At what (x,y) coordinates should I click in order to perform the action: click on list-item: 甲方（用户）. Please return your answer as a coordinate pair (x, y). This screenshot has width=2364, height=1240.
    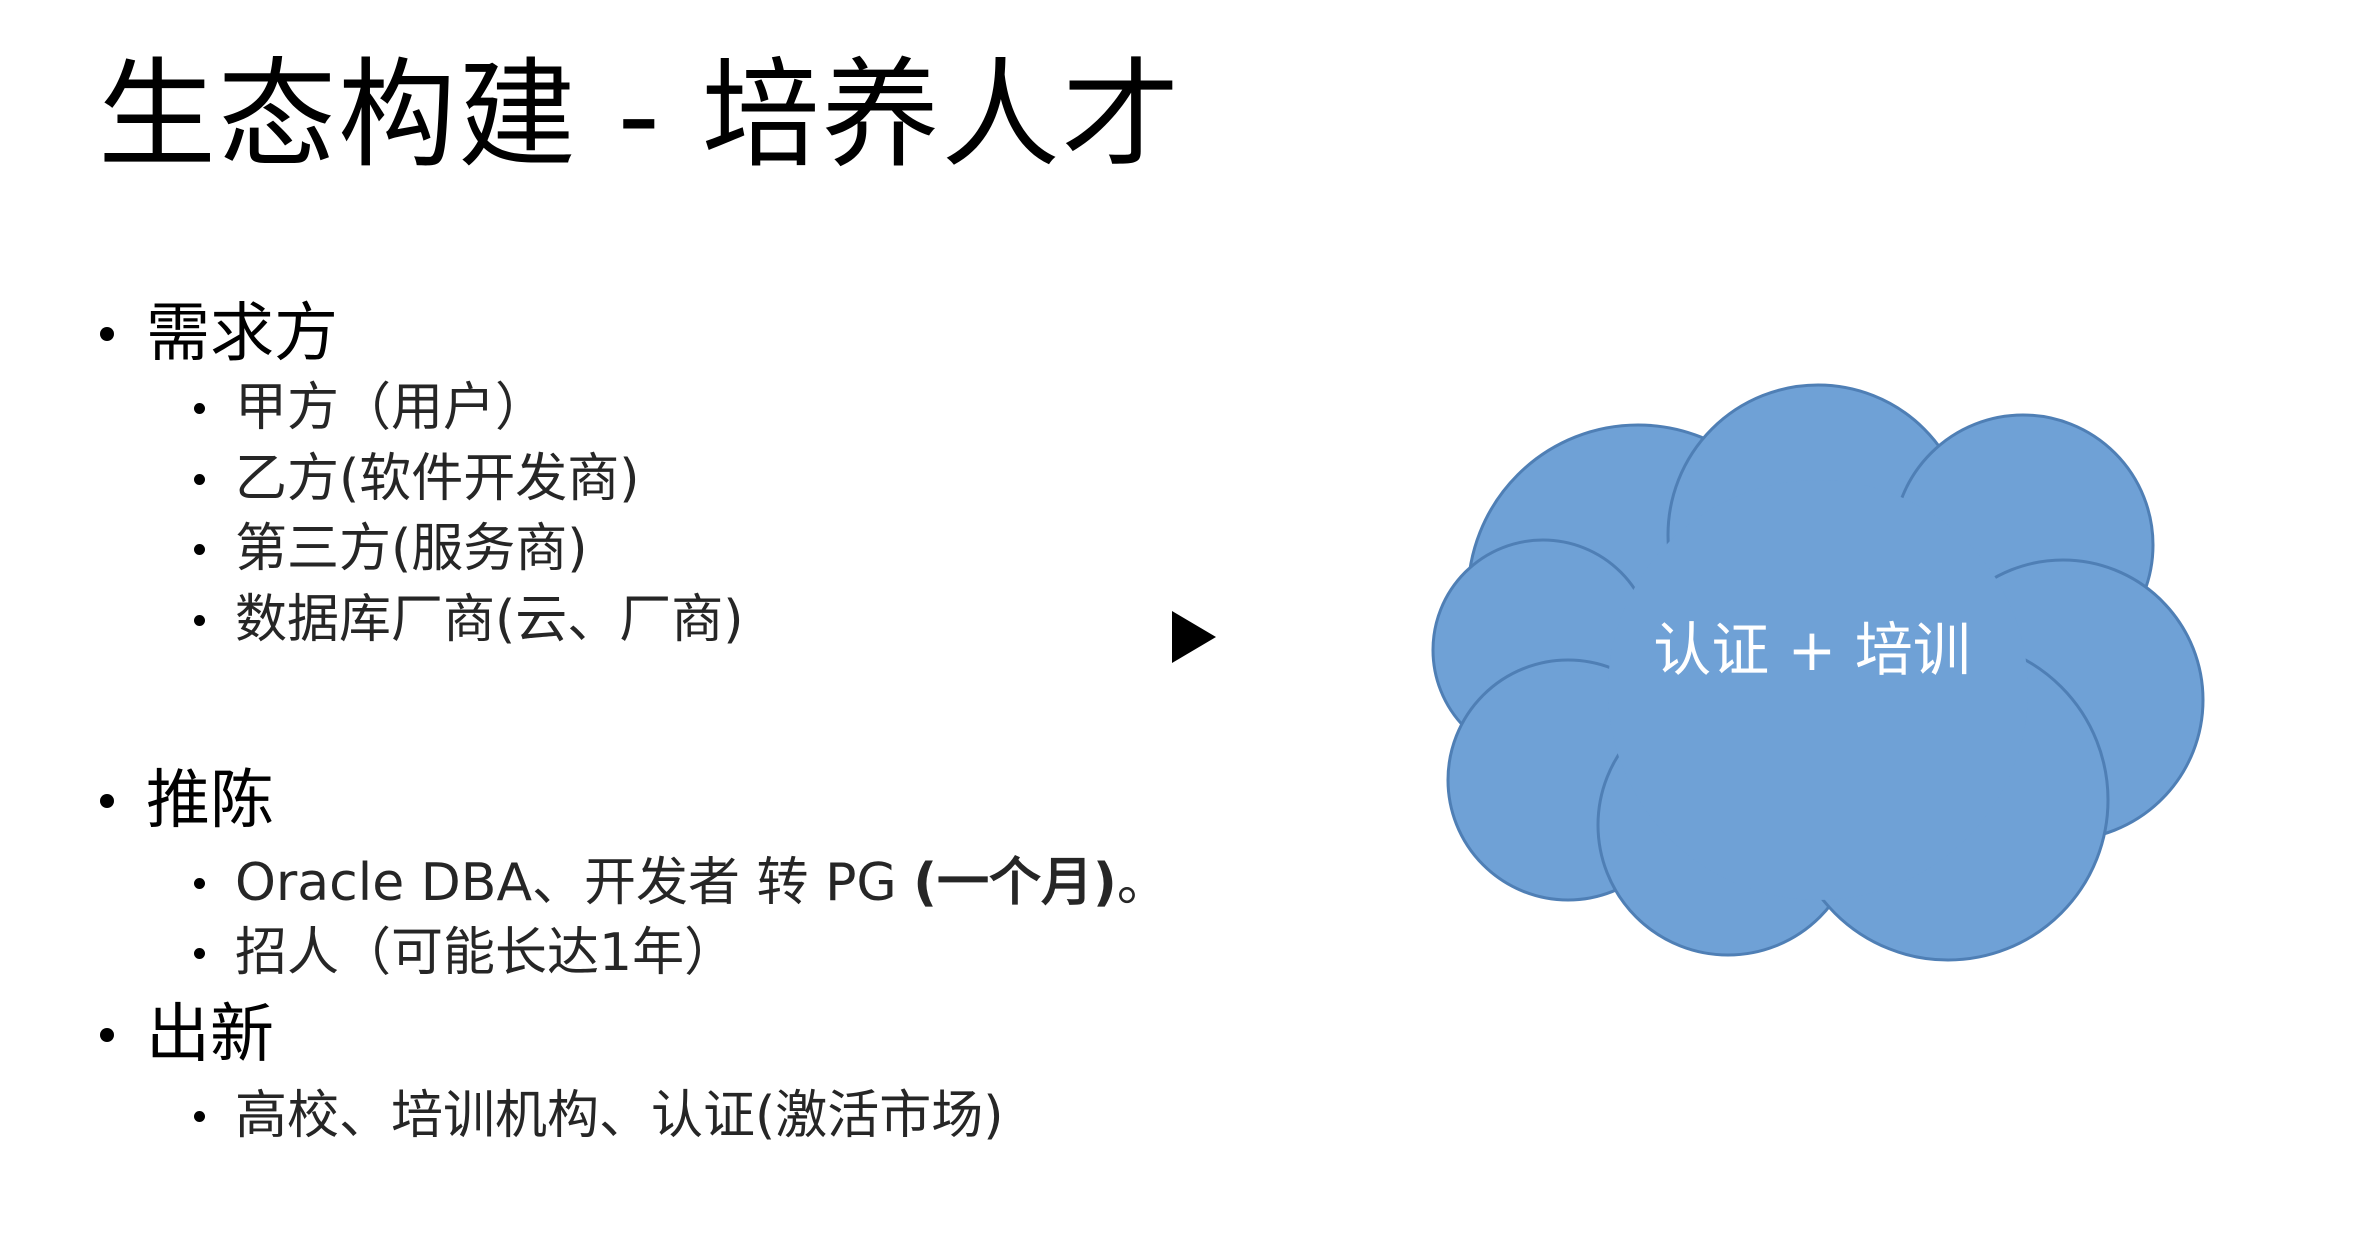
    Looking at the image, I should click on (369, 408).